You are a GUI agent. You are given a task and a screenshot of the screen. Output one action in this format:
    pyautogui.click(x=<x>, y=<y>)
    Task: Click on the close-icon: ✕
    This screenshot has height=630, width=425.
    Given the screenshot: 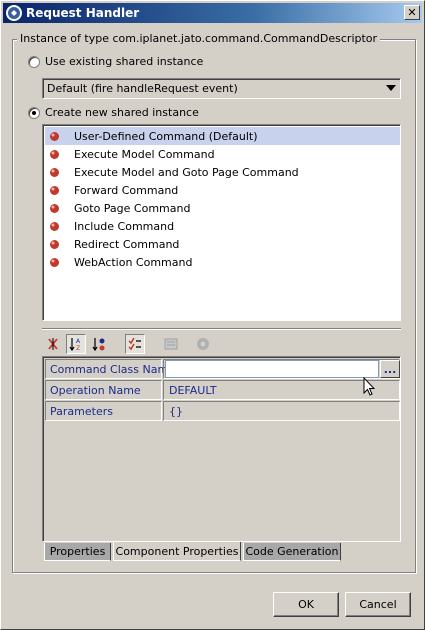 What is the action you would take?
    pyautogui.click(x=412, y=12)
    